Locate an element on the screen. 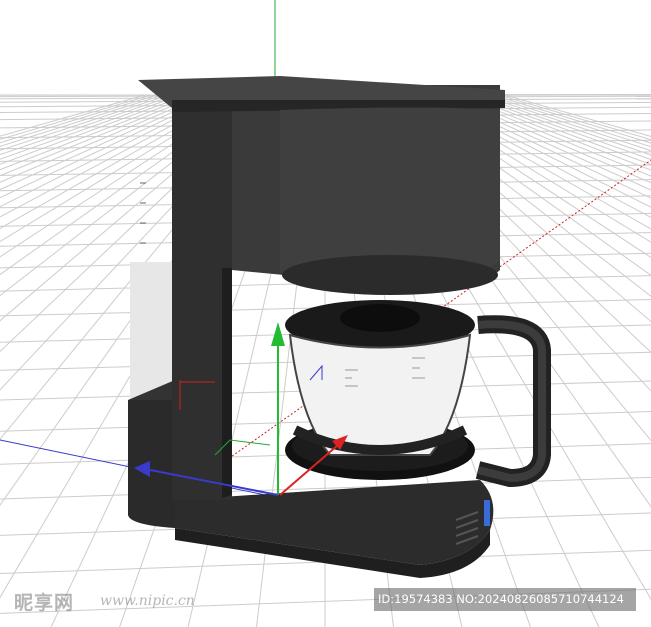 Image resolution: width=651 pixels, height=627 pixels. watermark-url: www.nipic.cn is located at coordinates (147, 601).